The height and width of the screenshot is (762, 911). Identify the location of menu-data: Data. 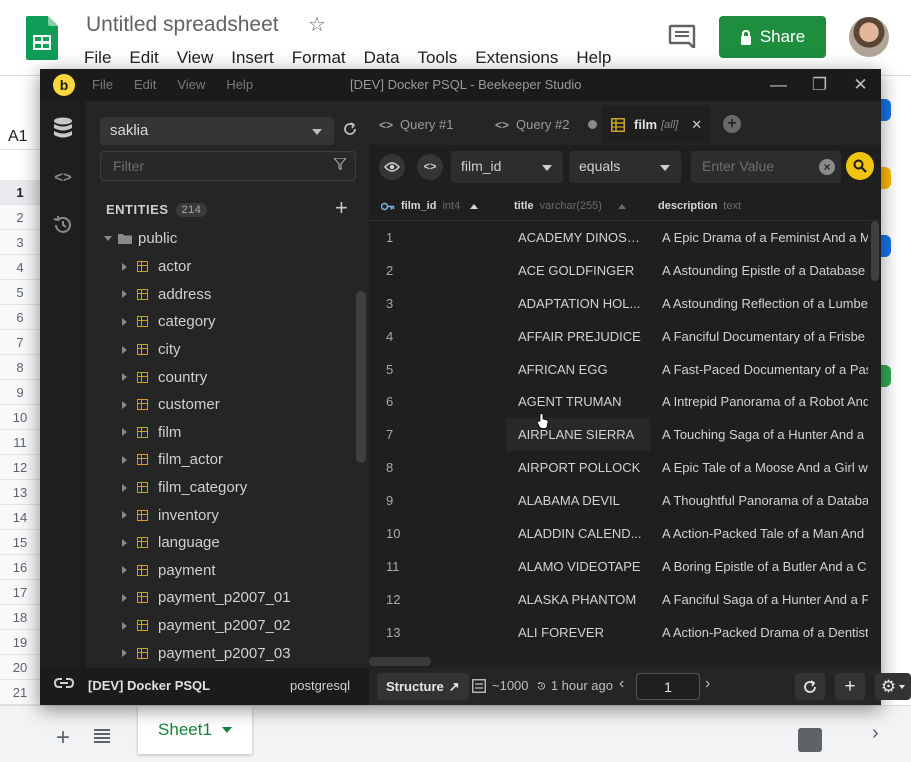
(382, 58).